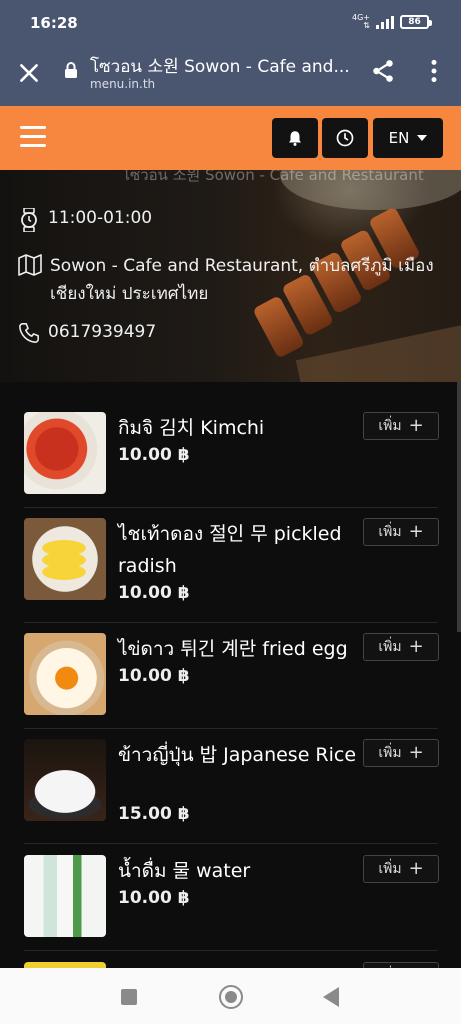 This screenshot has height=1024, width=461. Describe the element at coordinates (331, 997) in the screenshot. I see `back-button` at that location.